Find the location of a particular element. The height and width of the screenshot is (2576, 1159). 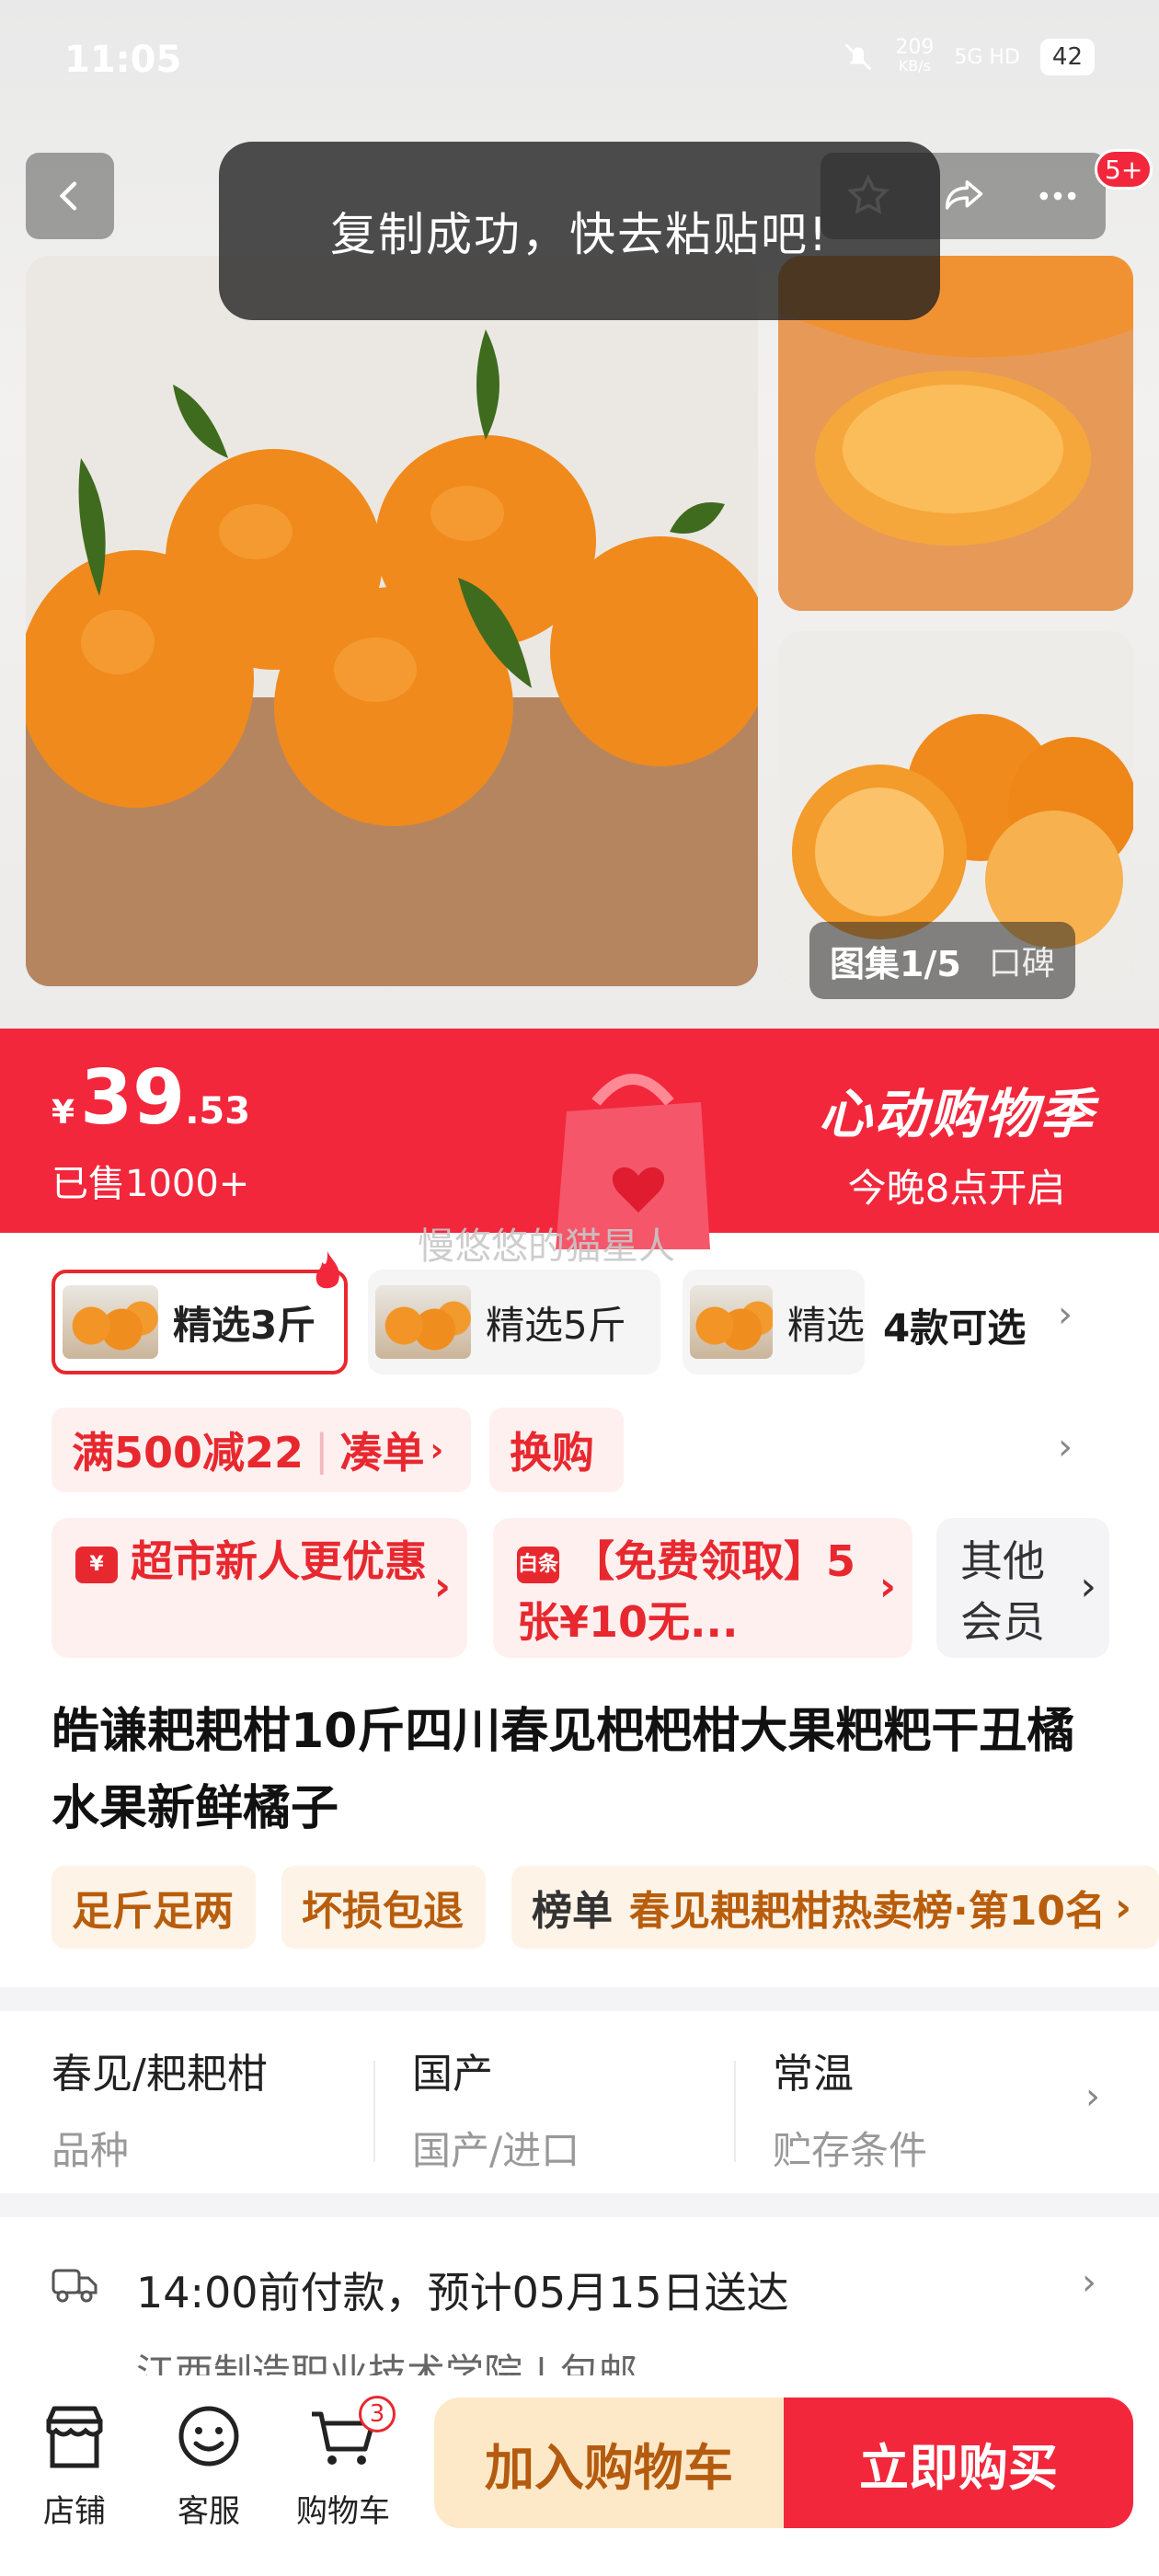

sku-label: 精选3斤 is located at coordinates (244, 1325).